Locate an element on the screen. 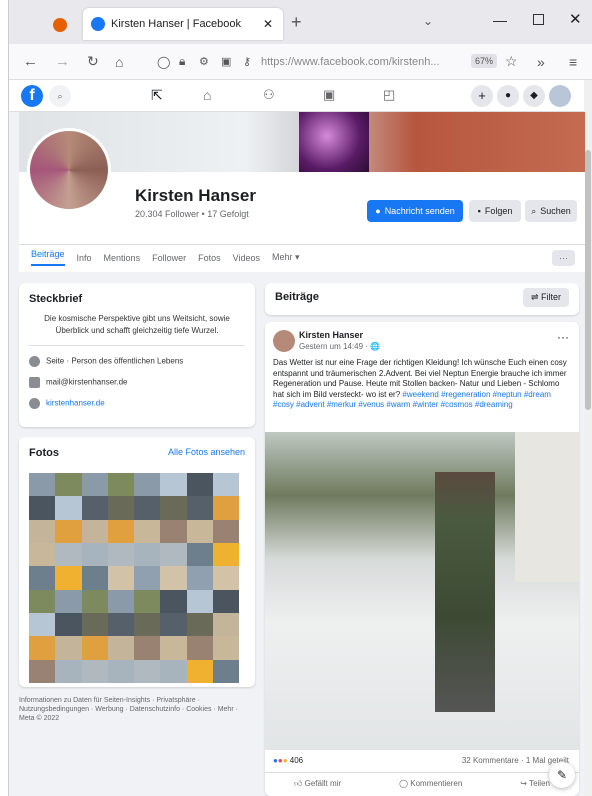 This screenshot has height=796, width=592. firefox-view-icon is located at coordinates (60, 25).